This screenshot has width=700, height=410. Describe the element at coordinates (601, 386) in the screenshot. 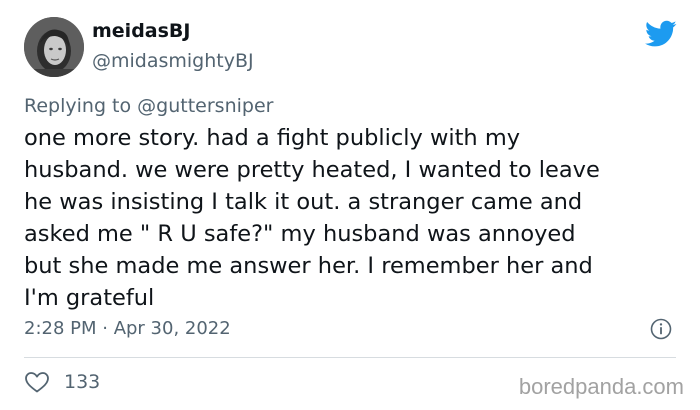

I see `watermark: boredpanda.com` at that location.